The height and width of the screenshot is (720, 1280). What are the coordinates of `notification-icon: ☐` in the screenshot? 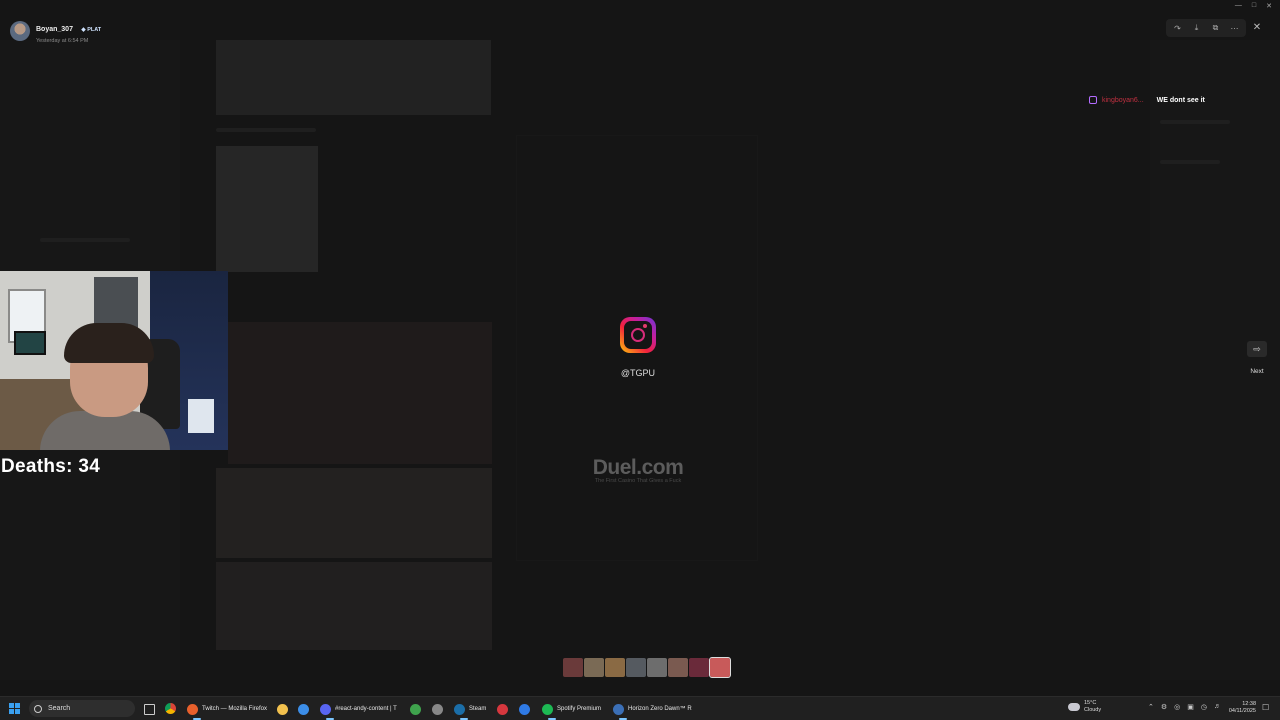 It's located at (1265, 707).